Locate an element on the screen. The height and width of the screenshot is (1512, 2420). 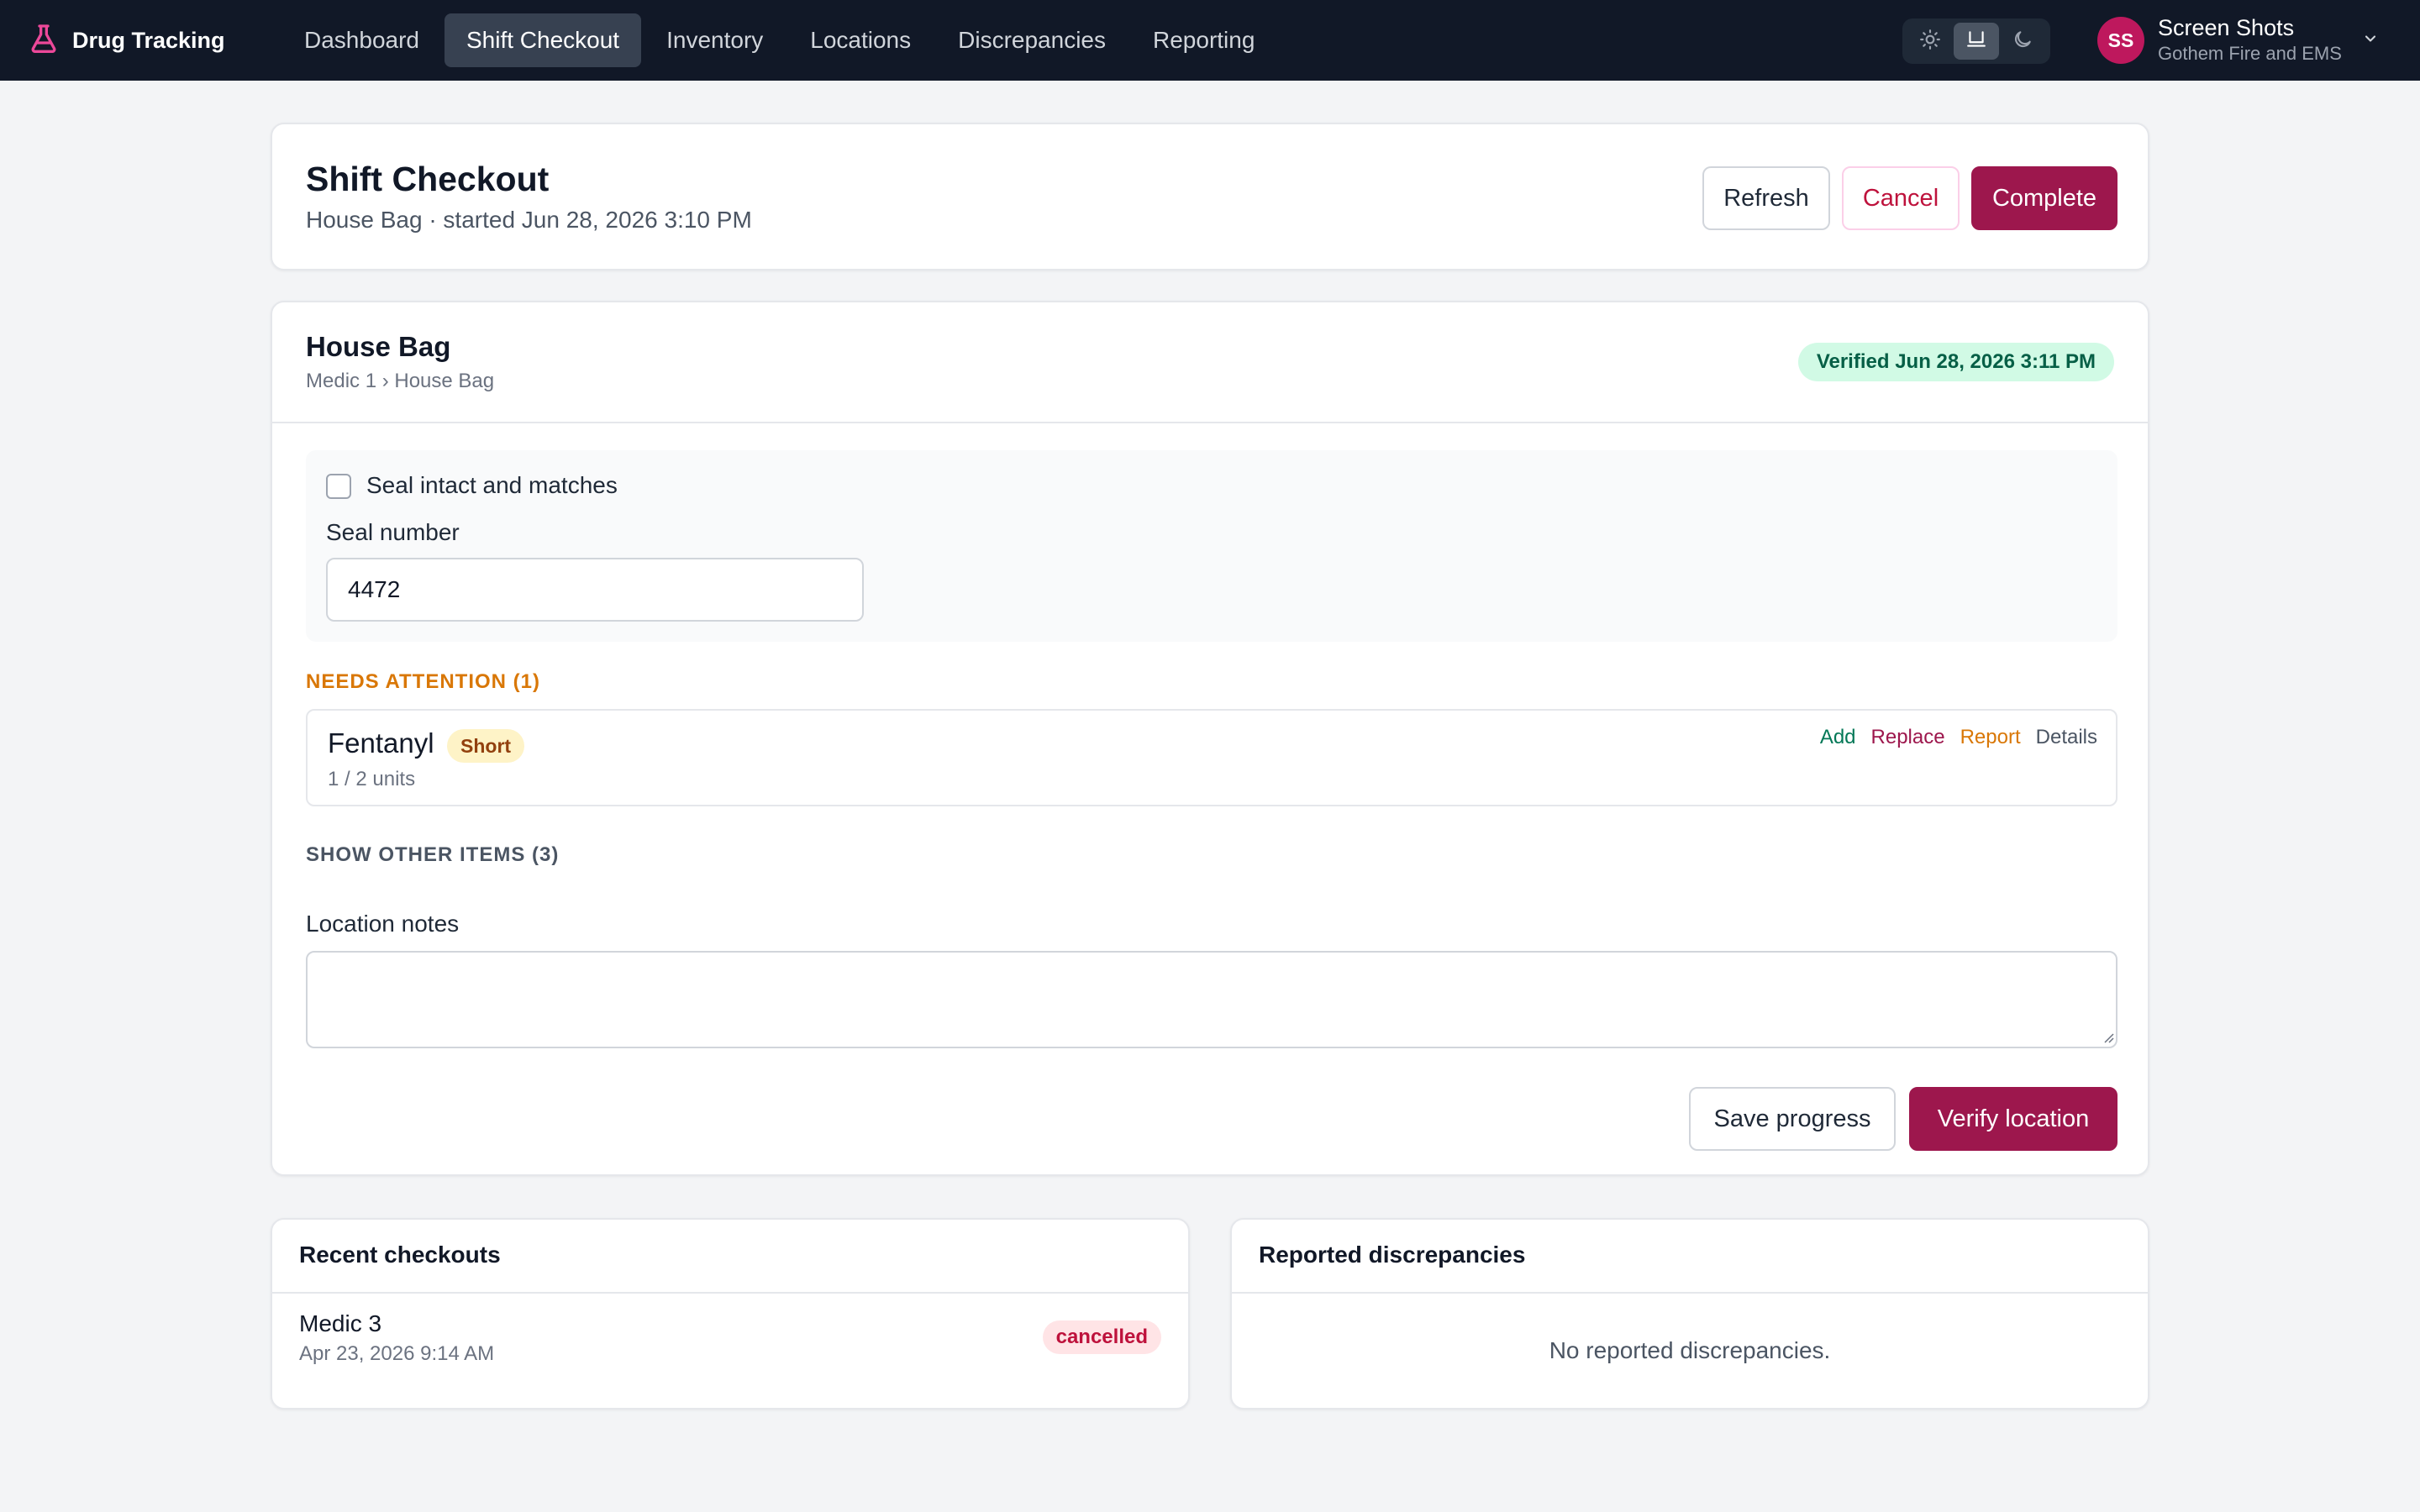
empty-state-text: No reported discrepancies. is located at coordinates (1690, 1350).